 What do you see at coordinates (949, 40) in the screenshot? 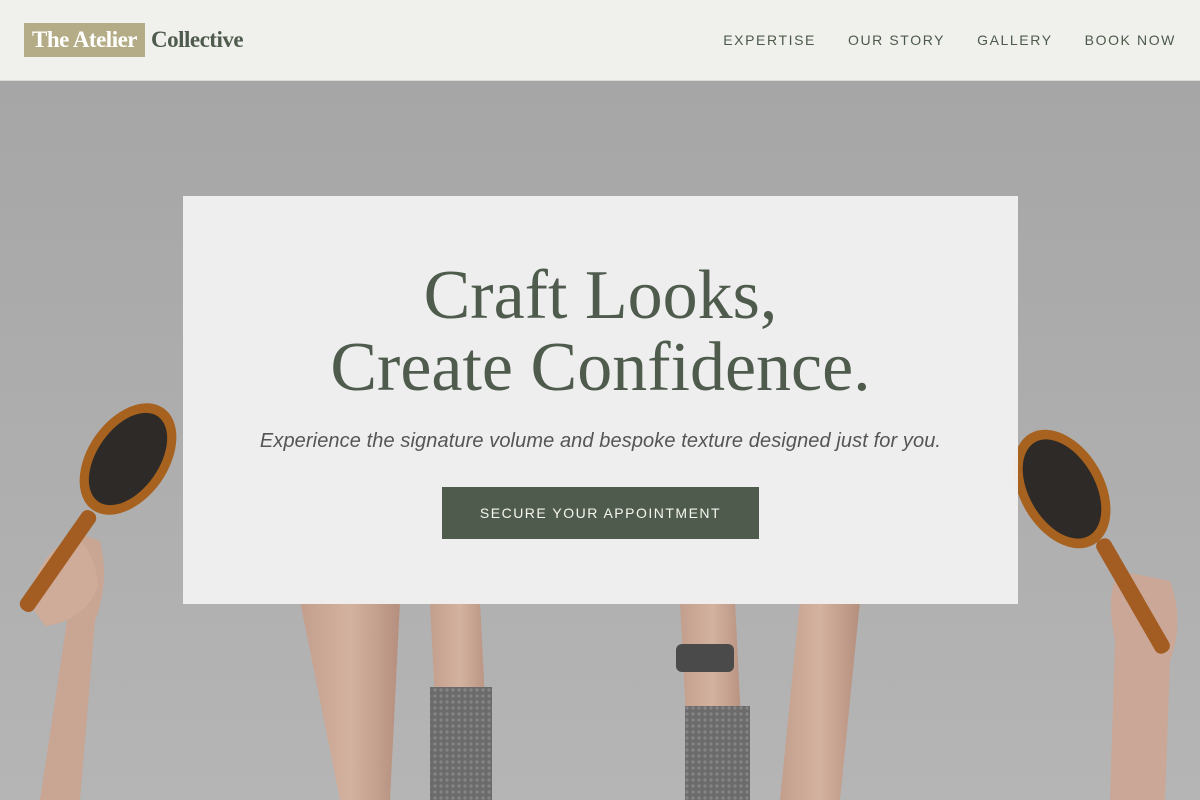
I see `main-nav: EXPERTISE OUR STORY GALLERY BOOK NOW` at bounding box center [949, 40].